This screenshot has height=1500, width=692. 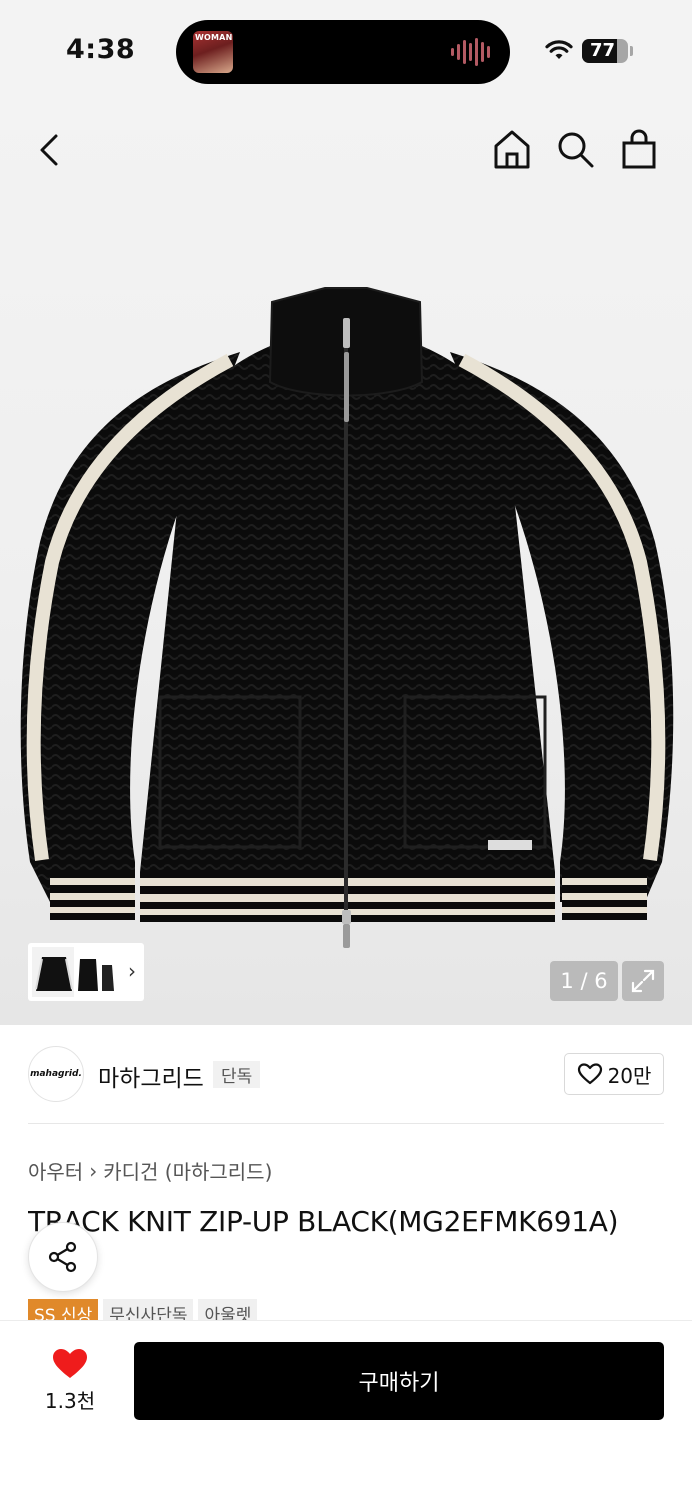 What do you see at coordinates (323, 1221) in the screenshot?
I see `product-title: TRACK KNIT ZIP-UP BLACK(MG2EFMK691A)` at bounding box center [323, 1221].